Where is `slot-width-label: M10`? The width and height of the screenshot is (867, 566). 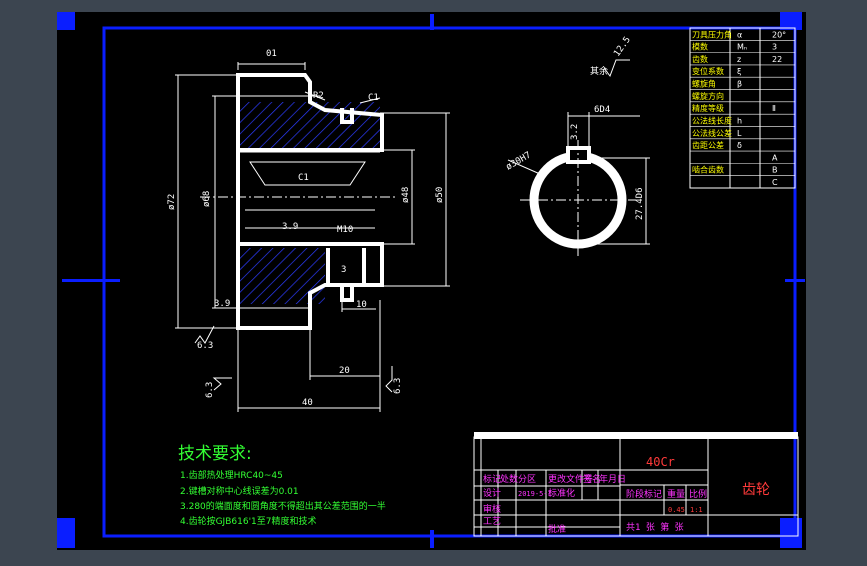
slot-width-label: M10 is located at coordinates (345, 230).